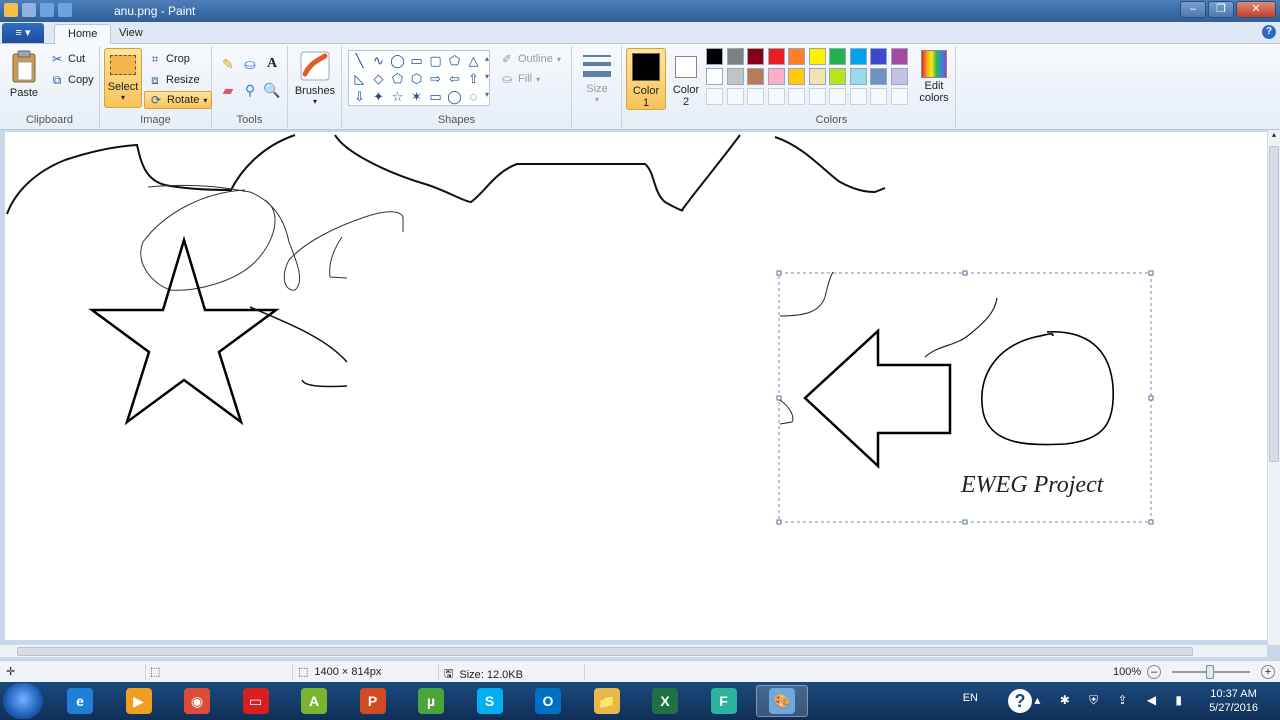  Describe the element at coordinates (272, 90) in the screenshot. I see `magnifier-icon: 🔍` at that location.